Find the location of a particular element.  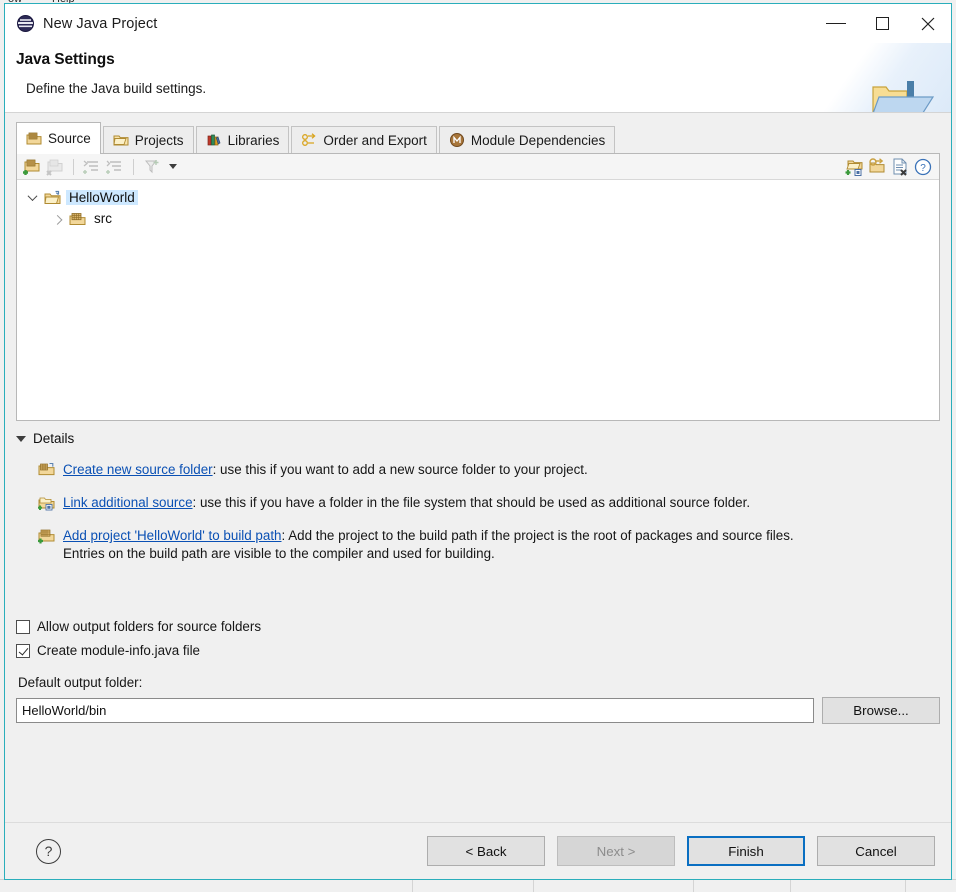

triangle-down-icon is located at coordinates (21, 438).